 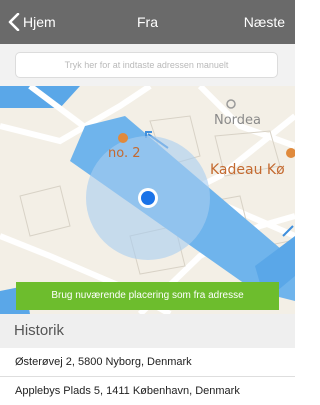 What do you see at coordinates (124, 153) in the screenshot?
I see `map-label-no2: no. 2` at bounding box center [124, 153].